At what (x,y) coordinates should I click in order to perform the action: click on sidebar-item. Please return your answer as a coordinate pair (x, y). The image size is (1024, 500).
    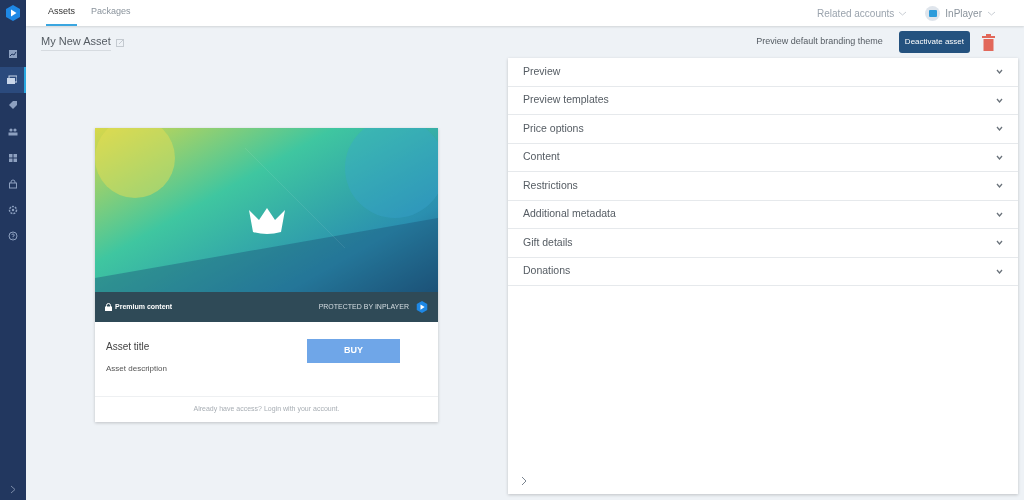
    Looking at the image, I should click on (13, 80).